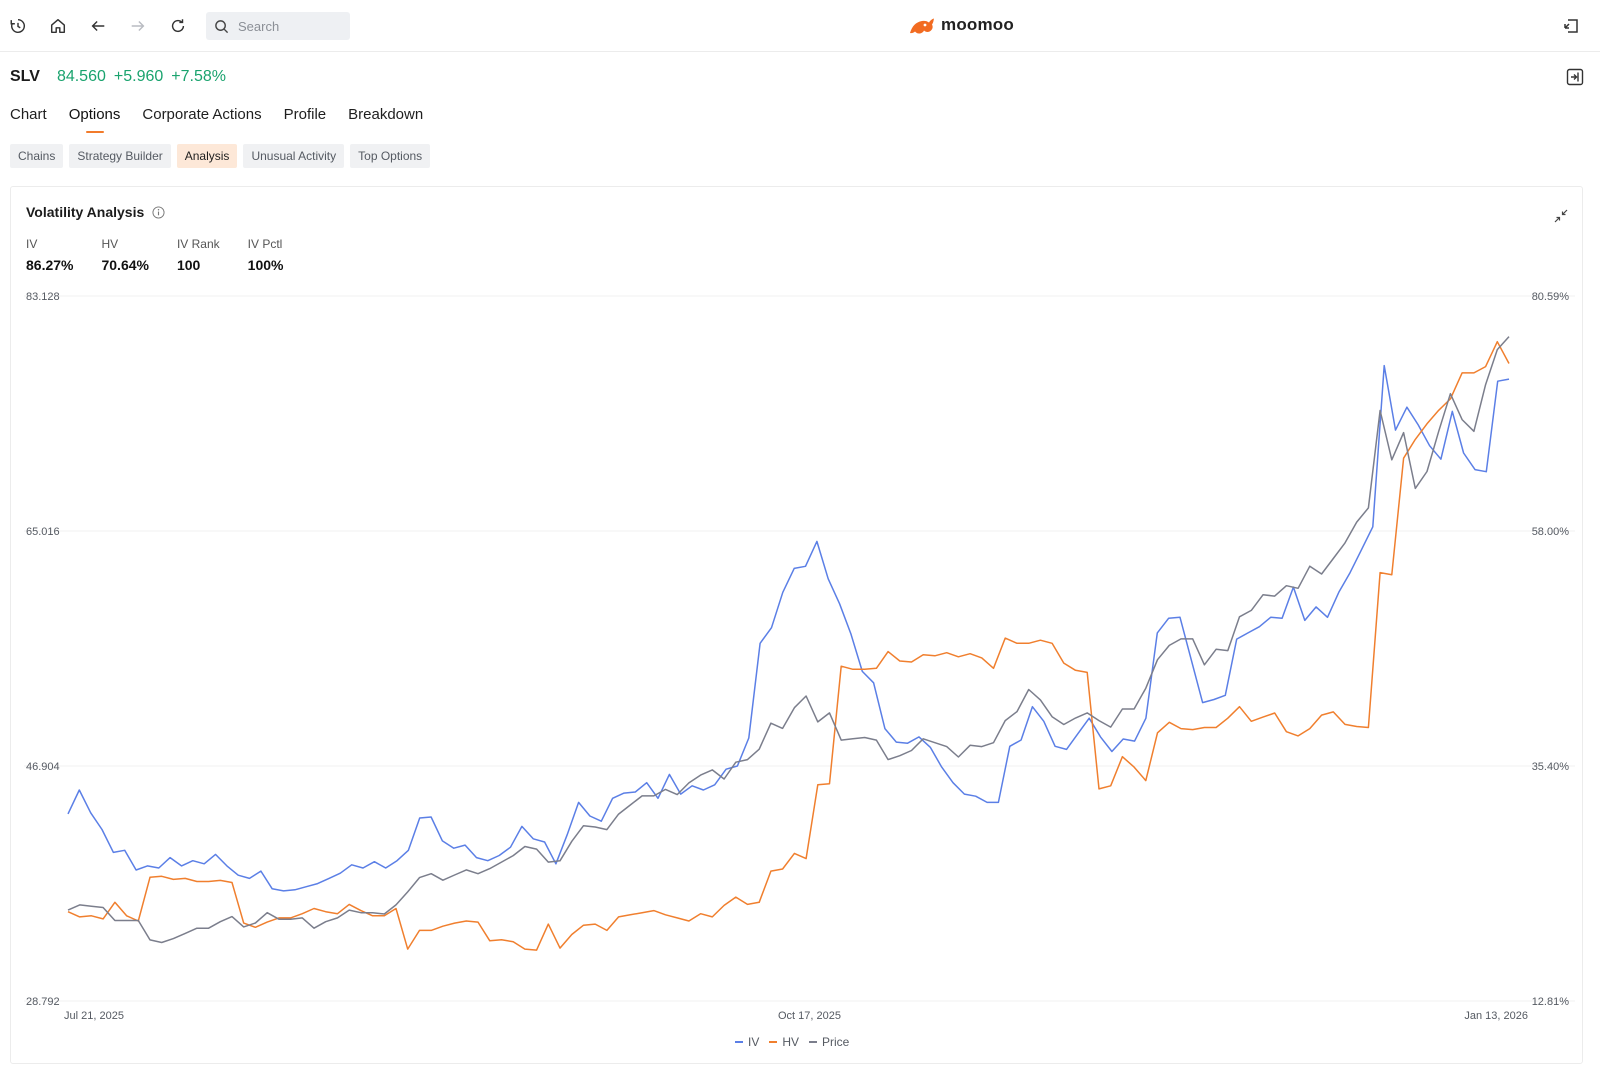  I want to click on legend-item-hv: HV, so click(784, 1042).